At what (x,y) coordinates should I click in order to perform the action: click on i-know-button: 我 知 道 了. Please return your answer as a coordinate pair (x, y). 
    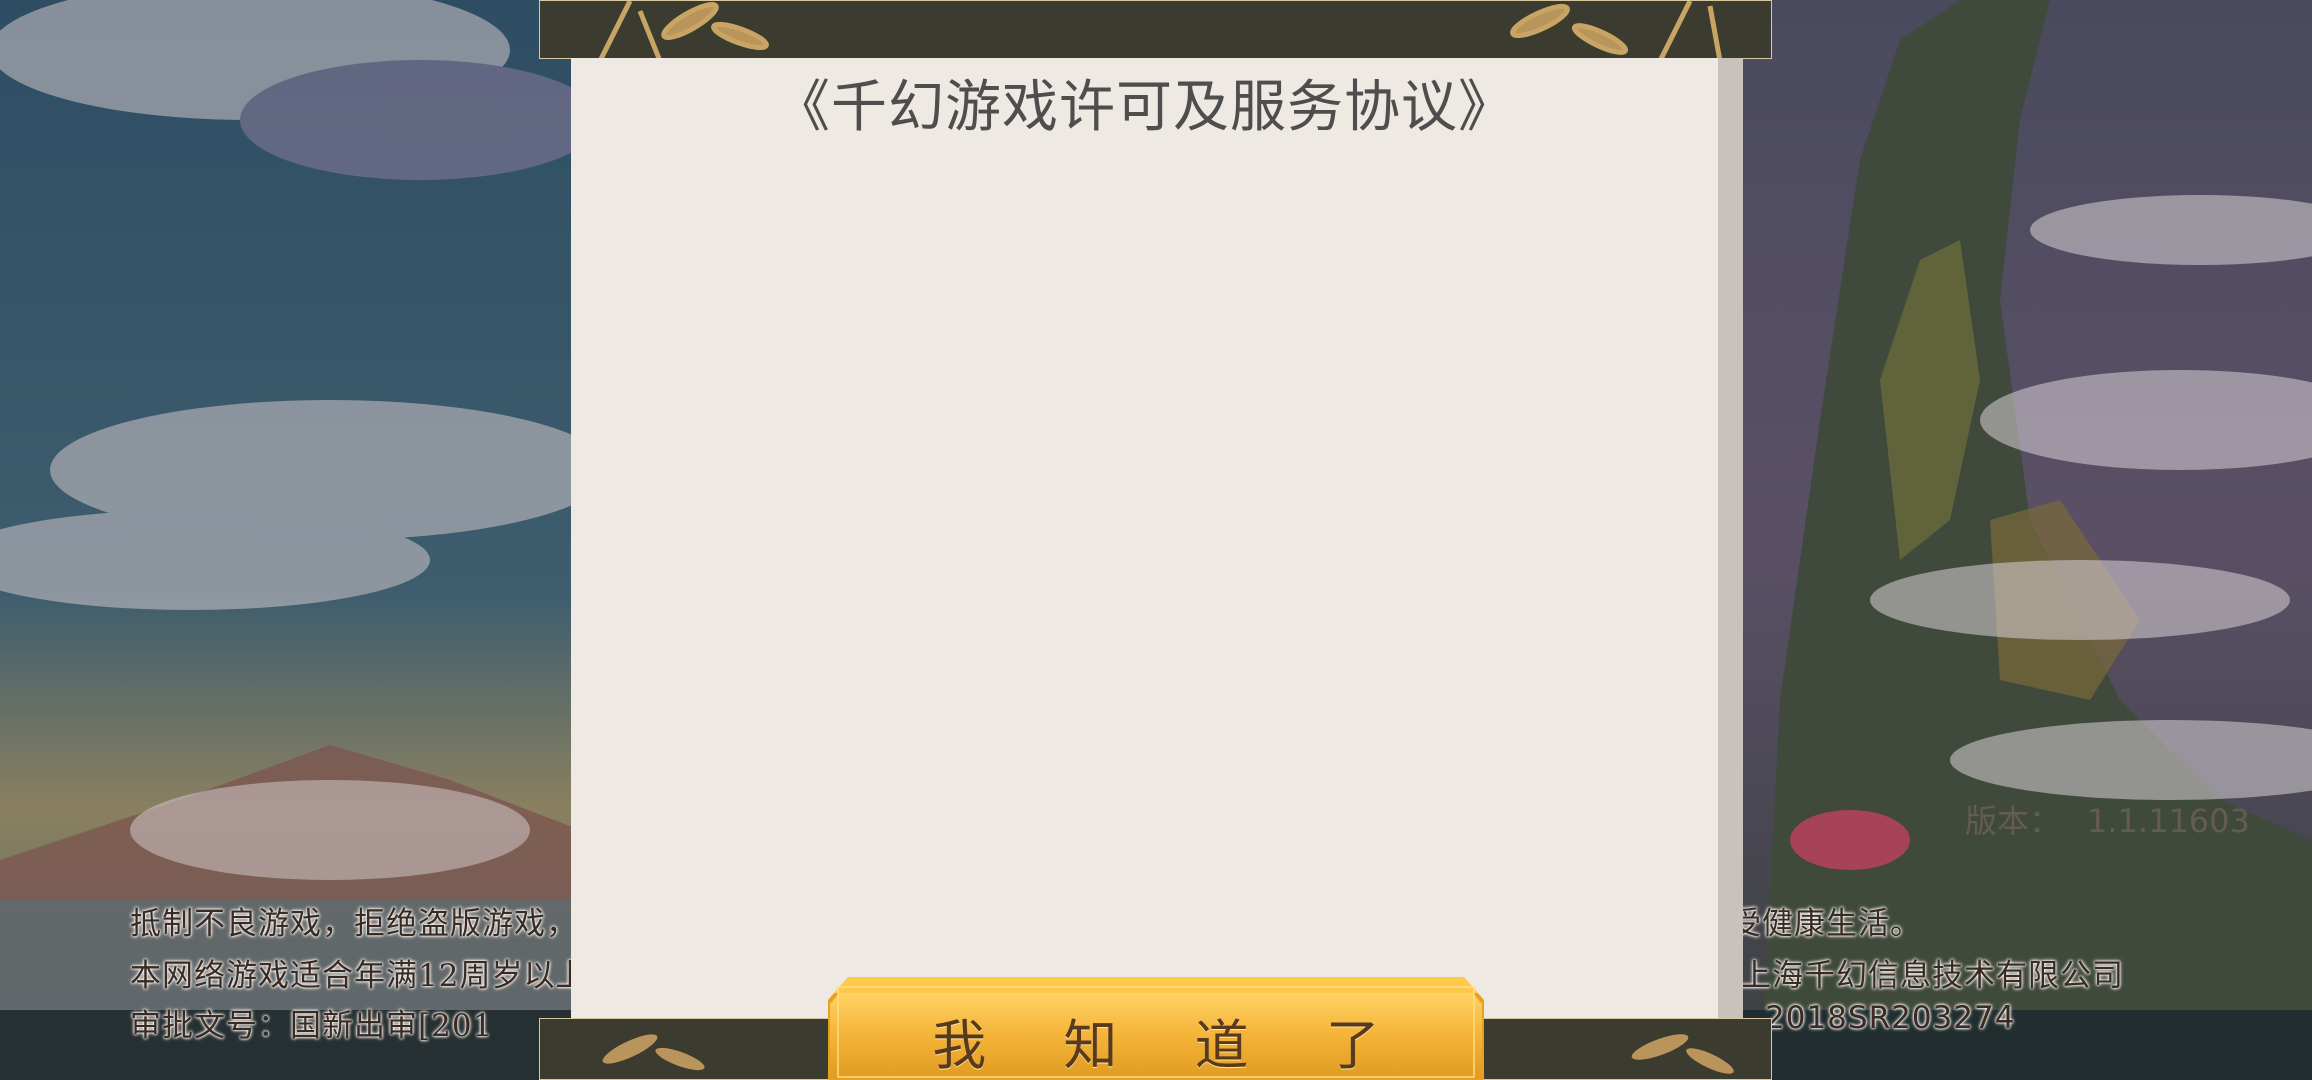
    Looking at the image, I should click on (1156, 1026).